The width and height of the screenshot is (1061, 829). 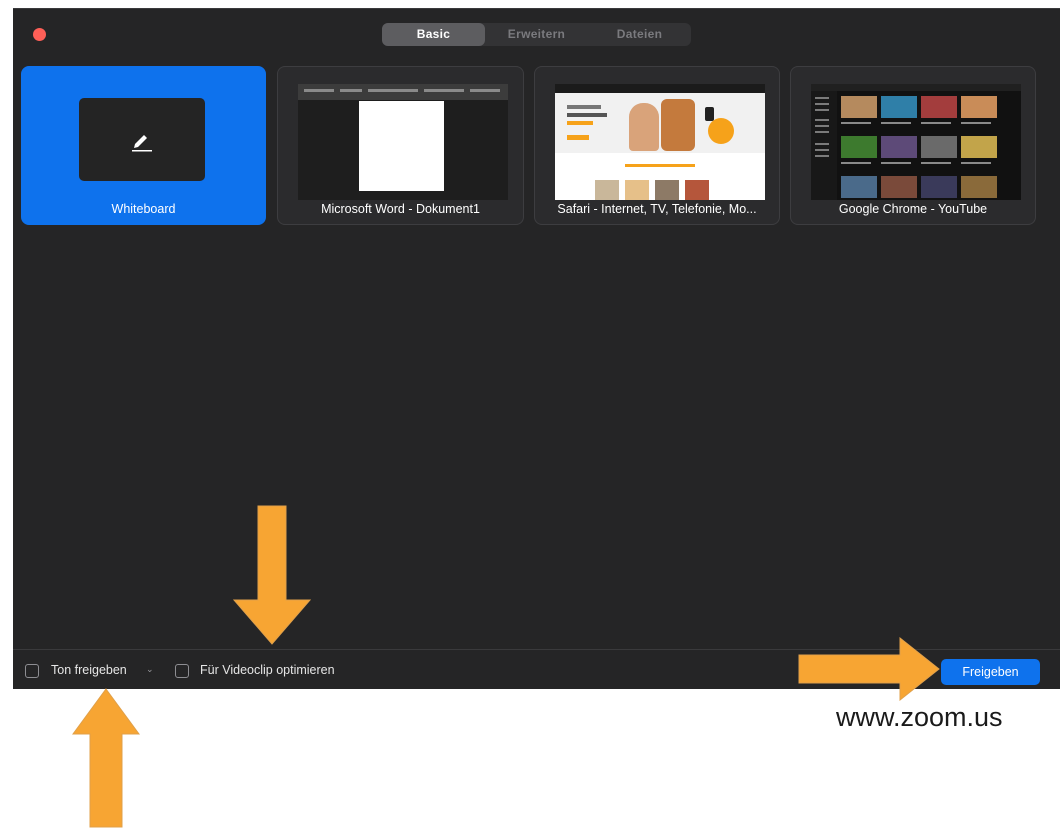 I want to click on share-audio-checkbox, so click(x=32, y=671).